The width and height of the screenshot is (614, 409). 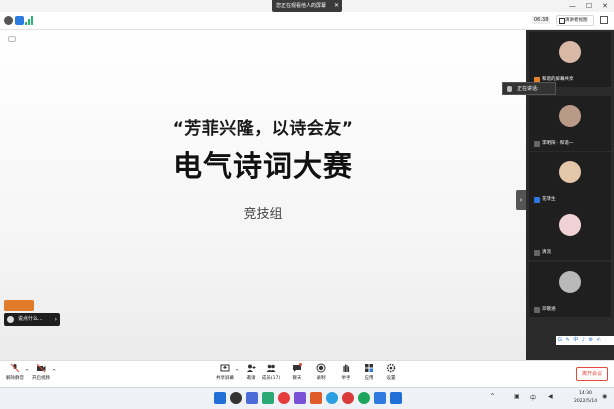 What do you see at coordinates (263, 214) in the screenshot?
I see `slide-subtitle: 竞技组` at bounding box center [263, 214].